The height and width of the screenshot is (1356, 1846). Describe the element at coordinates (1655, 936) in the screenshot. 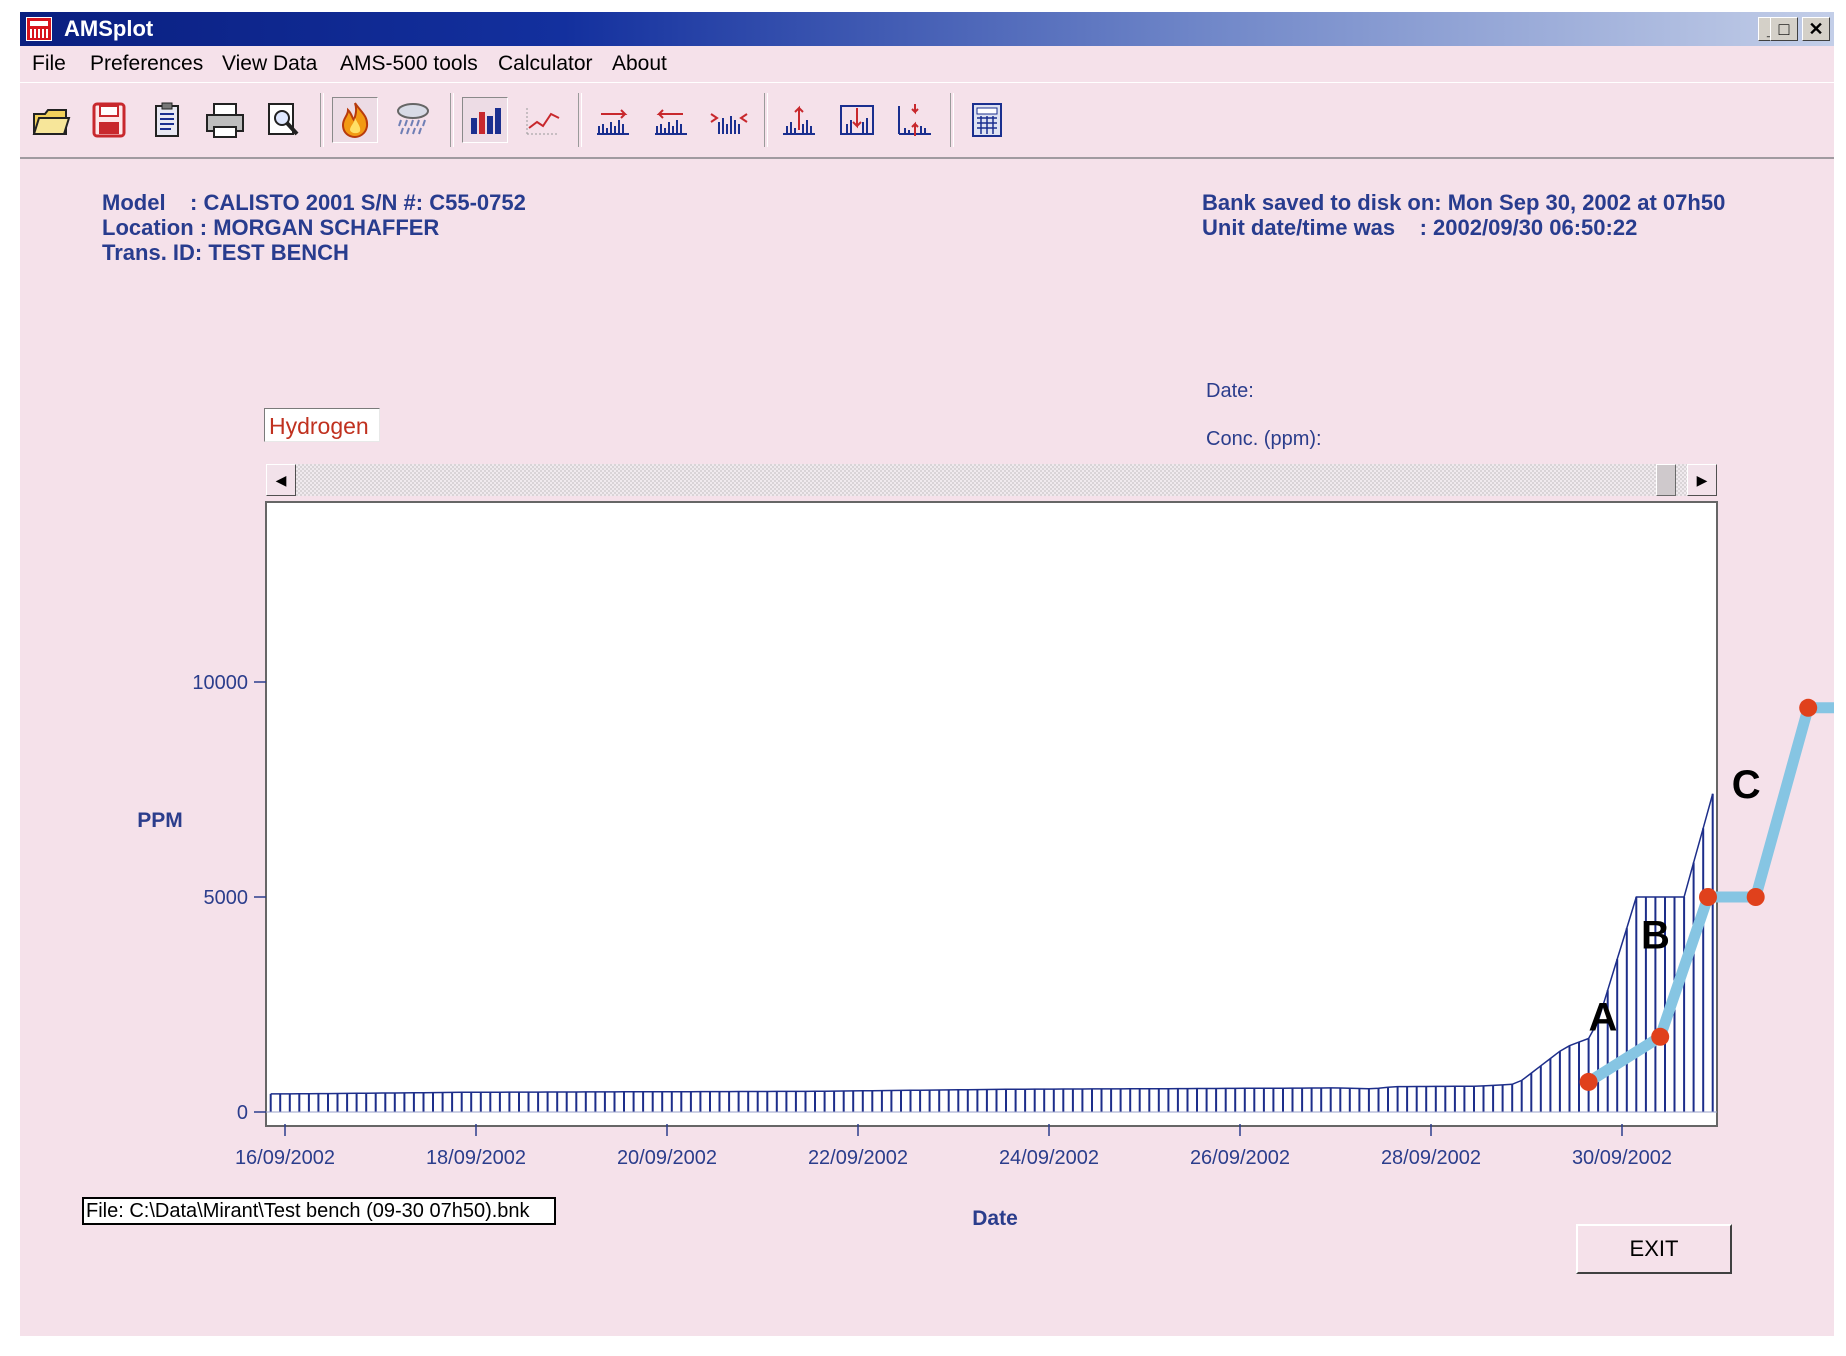

I see `annotation-label: B` at that location.